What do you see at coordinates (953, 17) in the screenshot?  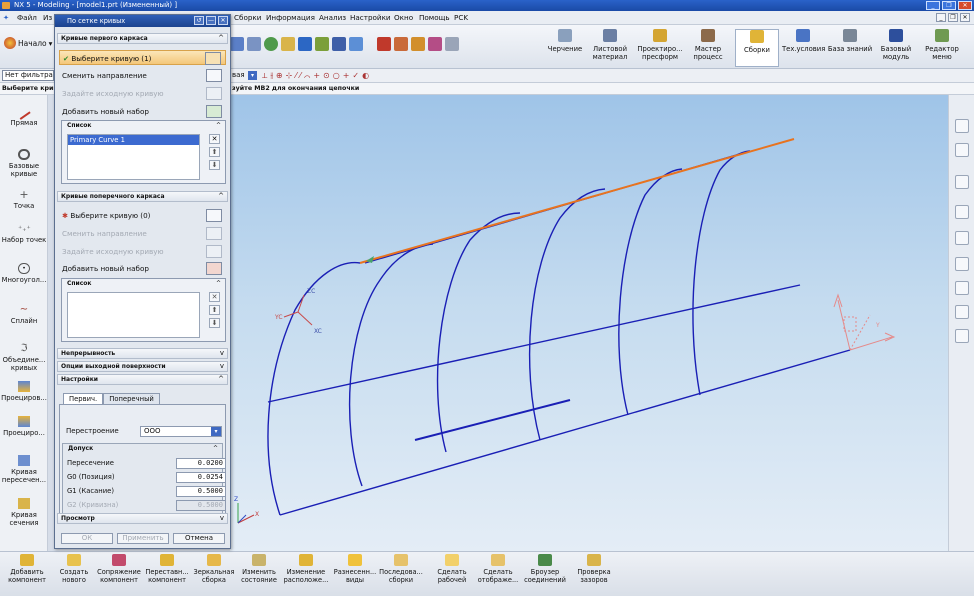 I see `doc-restore-button: ❐` at bounding box center [953, 17].